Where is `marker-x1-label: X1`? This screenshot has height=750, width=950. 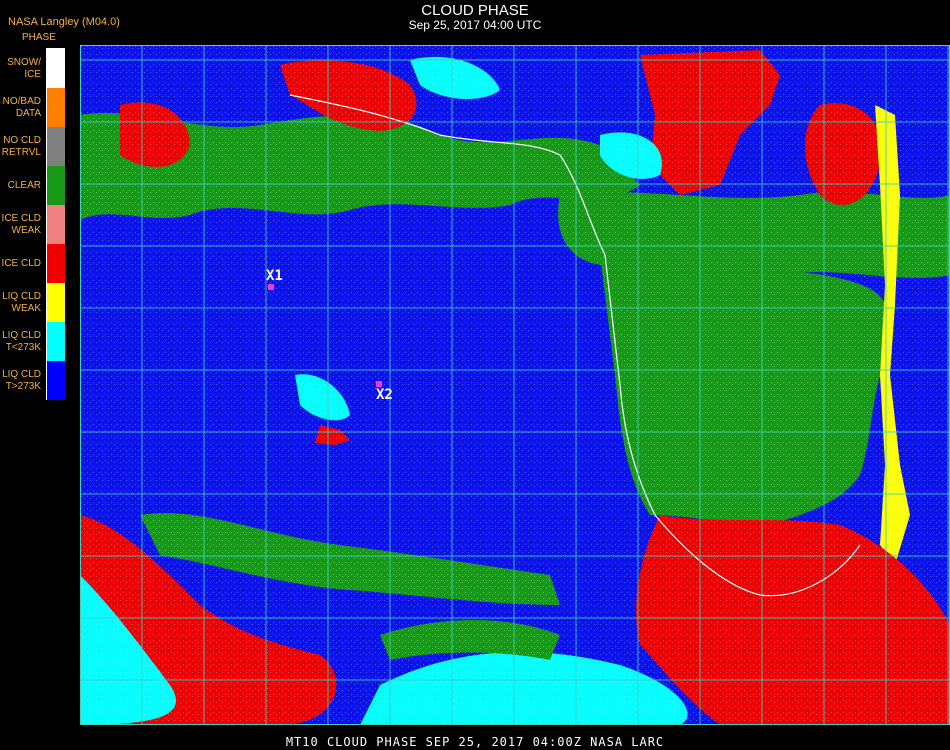 marker-x1-label: X1 is located at coordinates (274, 276).